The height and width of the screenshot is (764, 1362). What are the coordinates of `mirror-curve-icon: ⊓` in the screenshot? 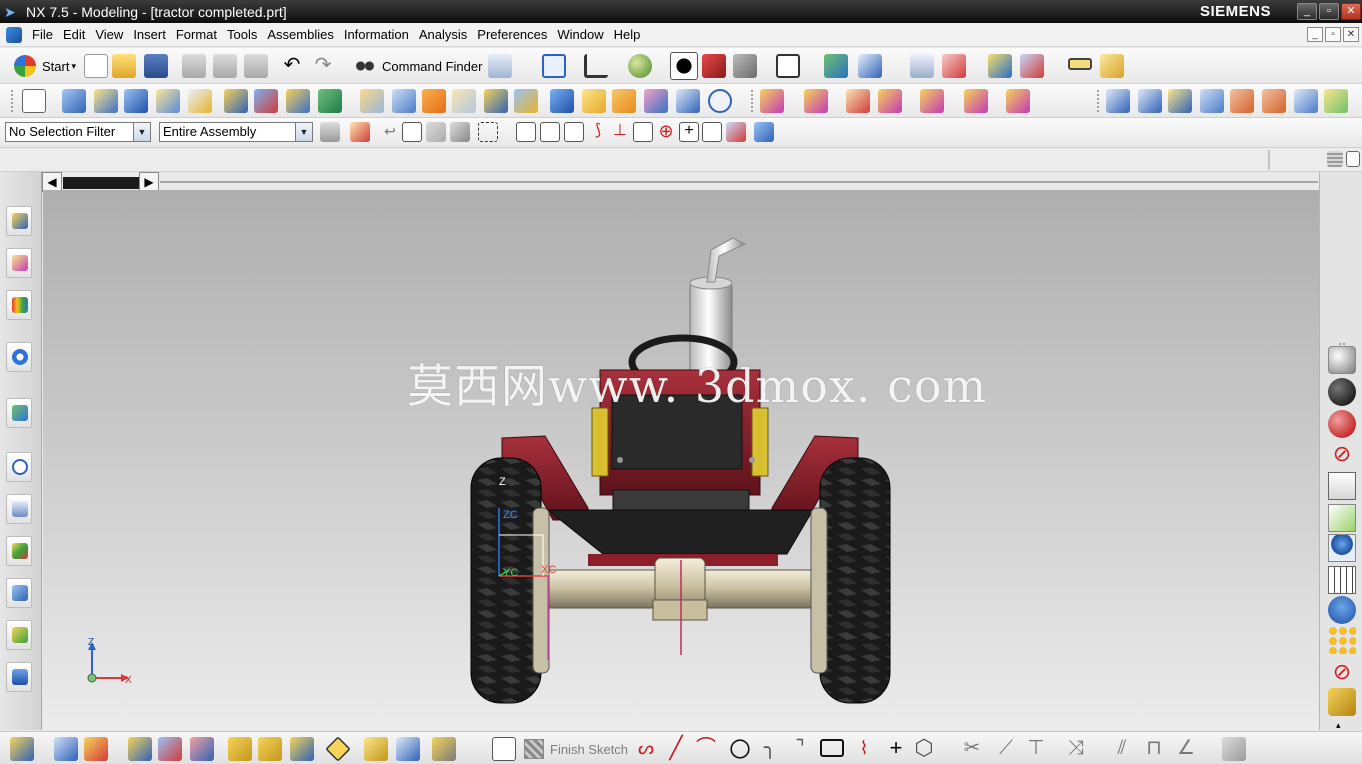 It's located at (1154, 749).